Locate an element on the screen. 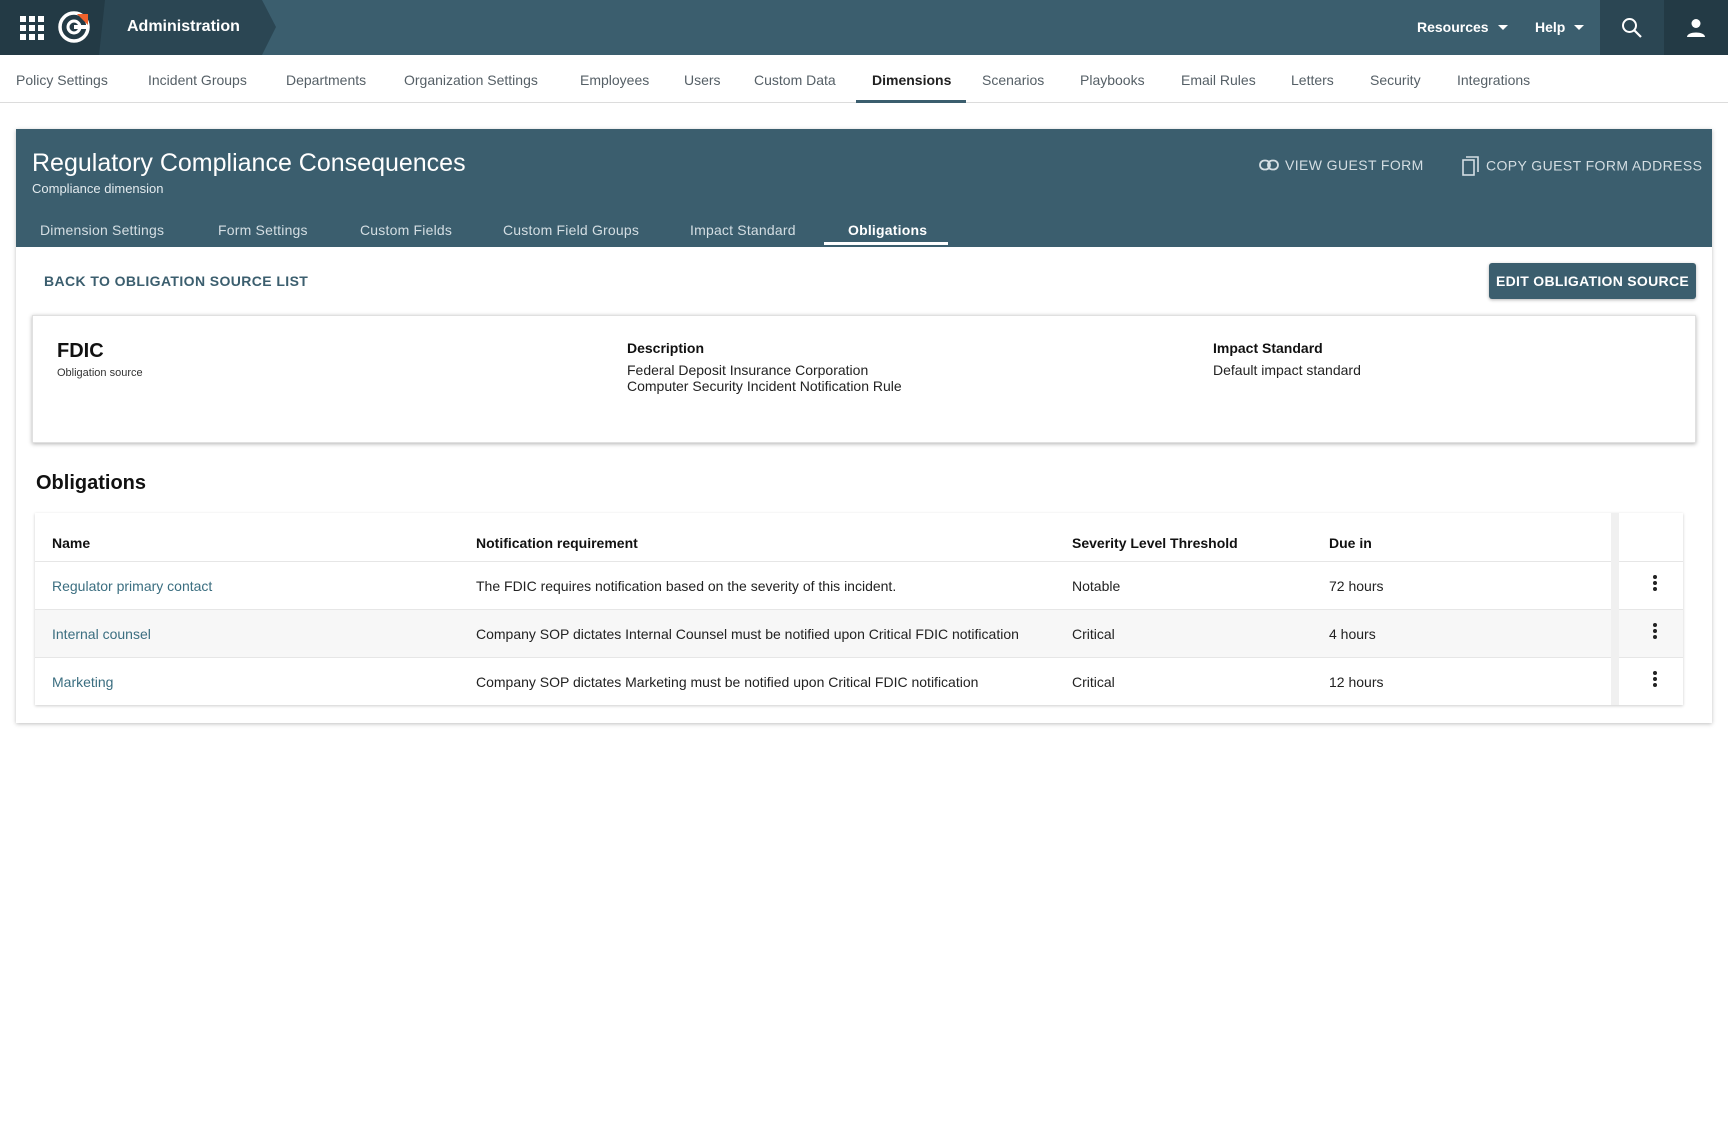 The image size is (1728, 1122). due-in: 12 hours is located at coordinates (1356, 682).